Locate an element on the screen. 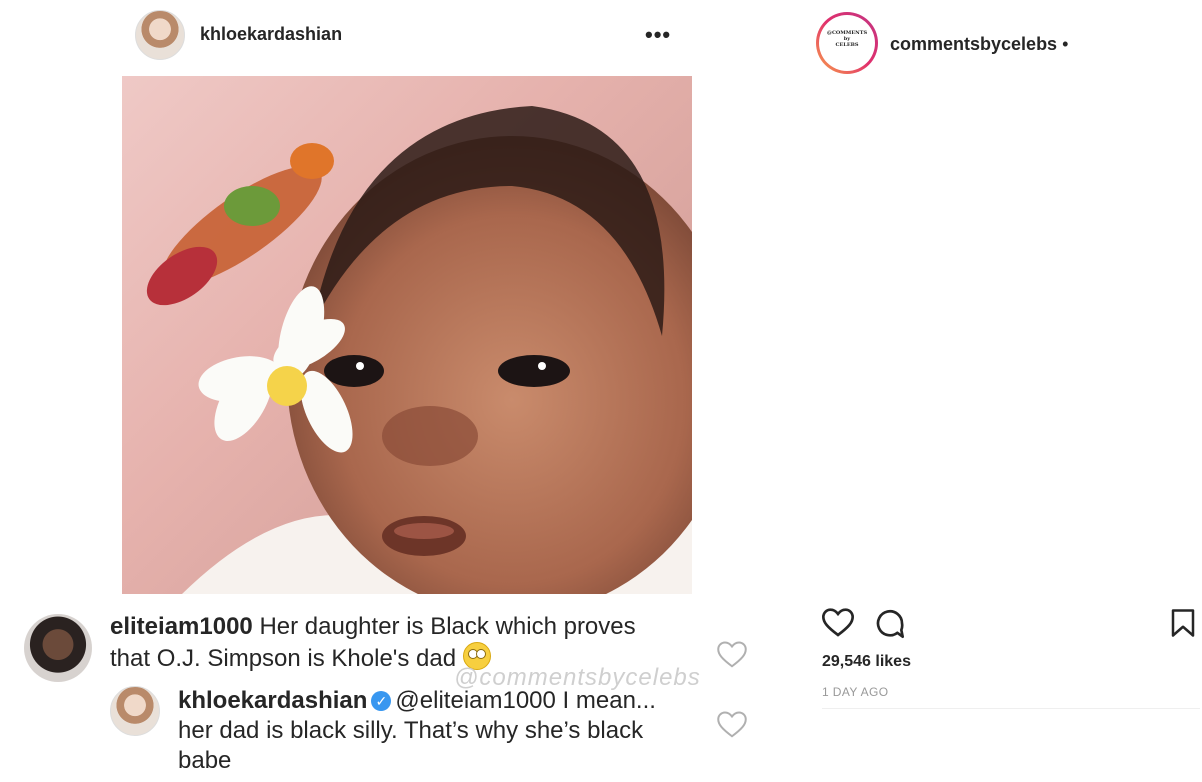  like-heart-icon is located at coordinates (838, 625).